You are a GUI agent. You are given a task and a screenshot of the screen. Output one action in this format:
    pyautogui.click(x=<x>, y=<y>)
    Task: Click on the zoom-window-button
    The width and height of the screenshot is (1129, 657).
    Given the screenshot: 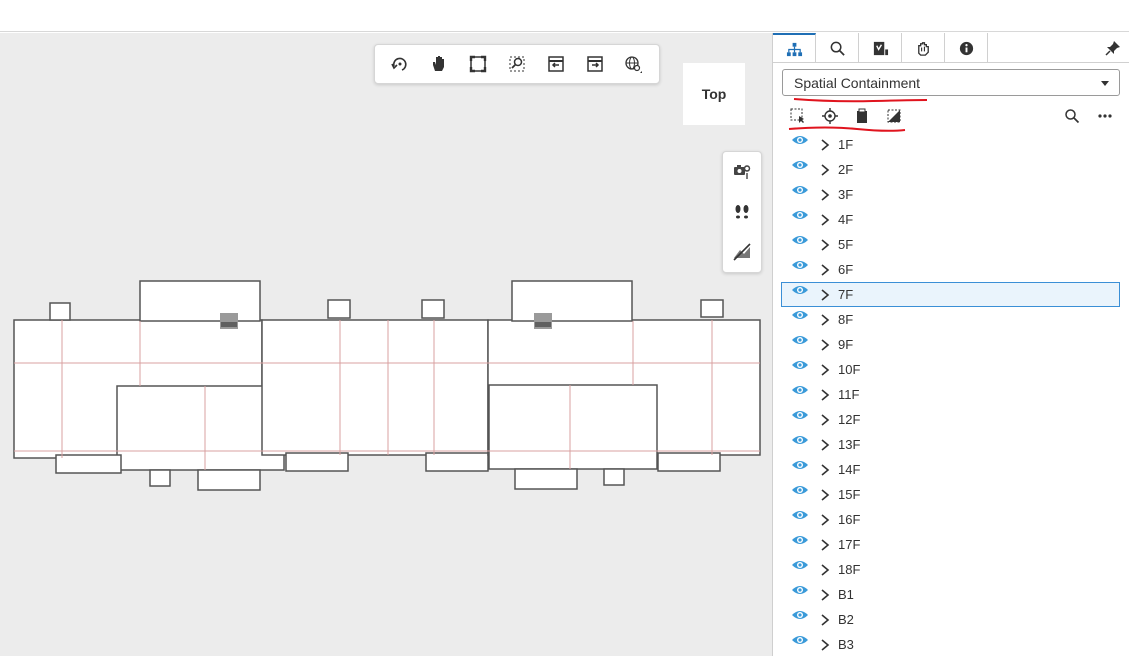 What is the action you would take?
    pyautogui.click(x=517, y=64)
    